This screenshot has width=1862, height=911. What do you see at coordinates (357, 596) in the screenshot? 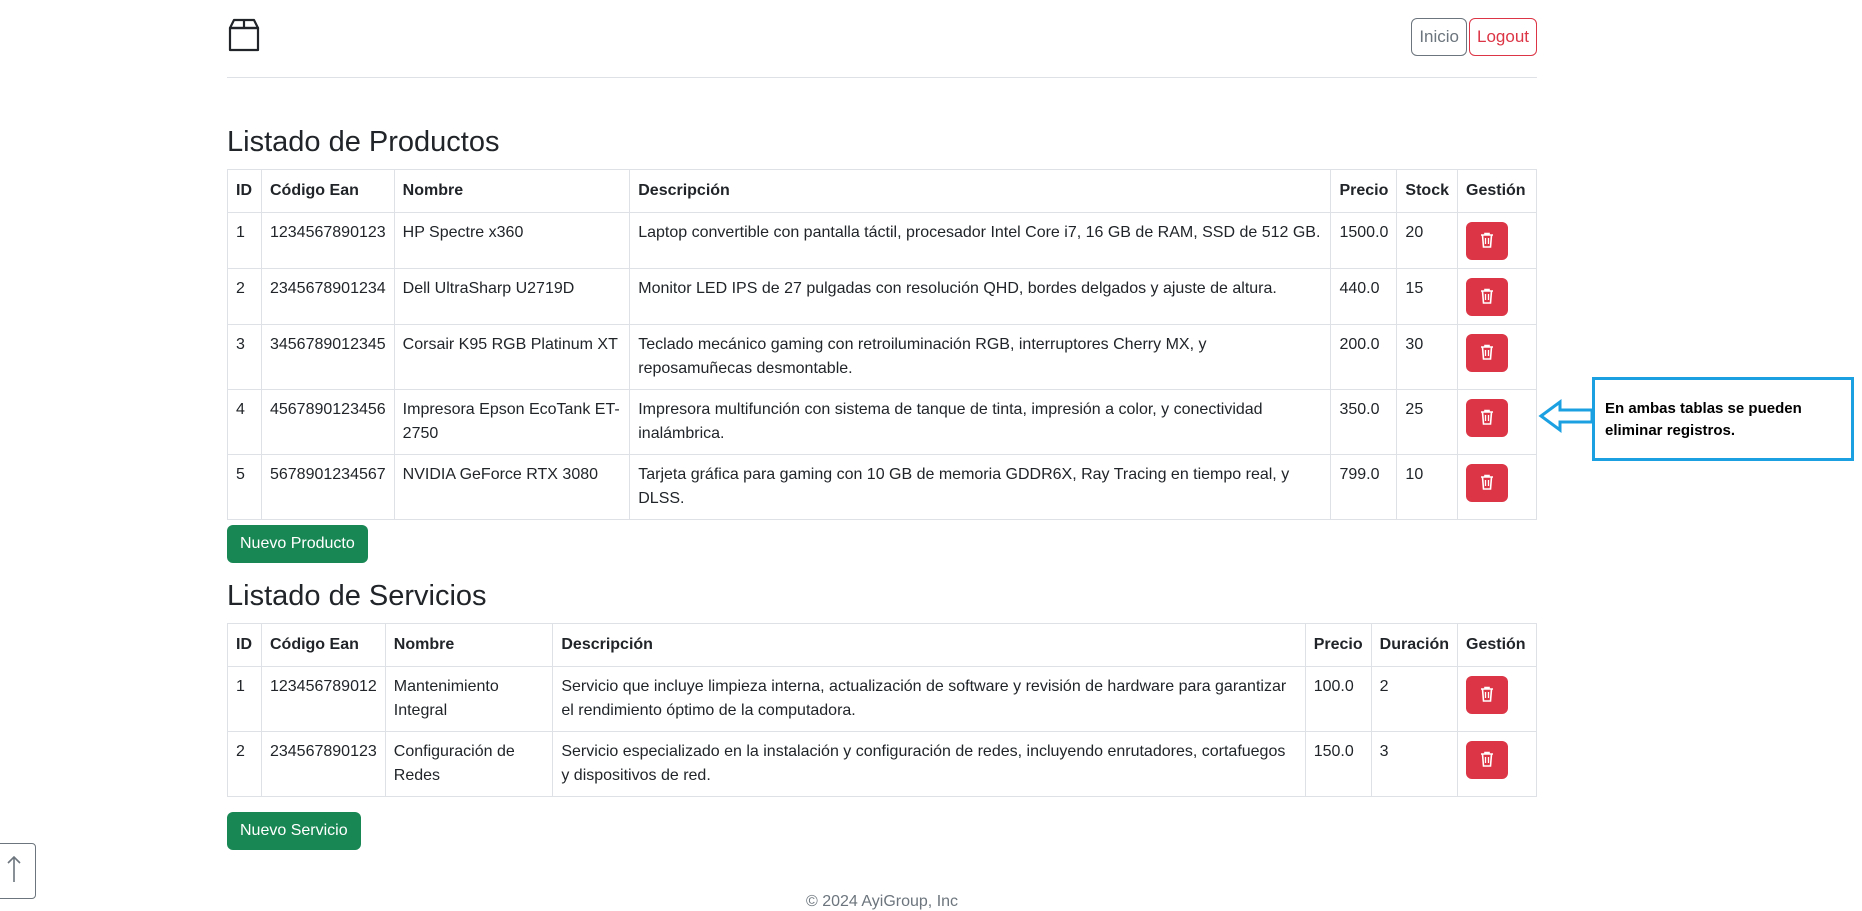
I see `services-title: Listado de Servicios` at bounding box center [357, 596].